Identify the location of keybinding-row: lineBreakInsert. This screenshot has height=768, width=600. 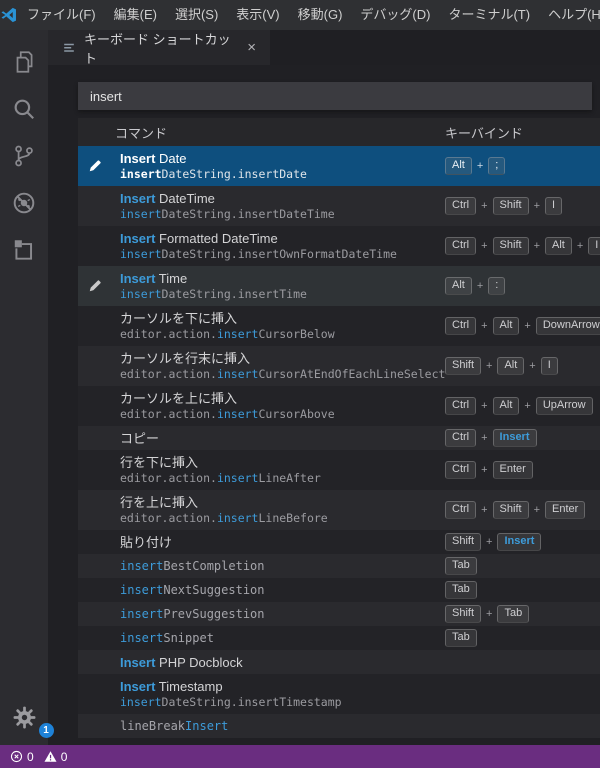
(339, 726).